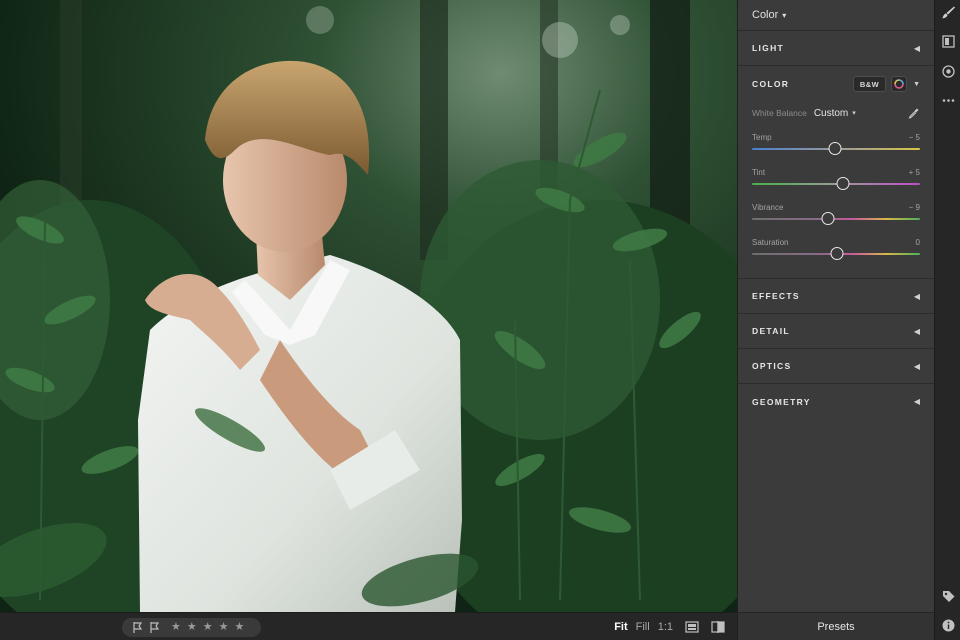 Image resolution: width=960 pixels, height=640 pixels. I want to click on edit-mode-dropdown: Color ▾, so click(836, 15).